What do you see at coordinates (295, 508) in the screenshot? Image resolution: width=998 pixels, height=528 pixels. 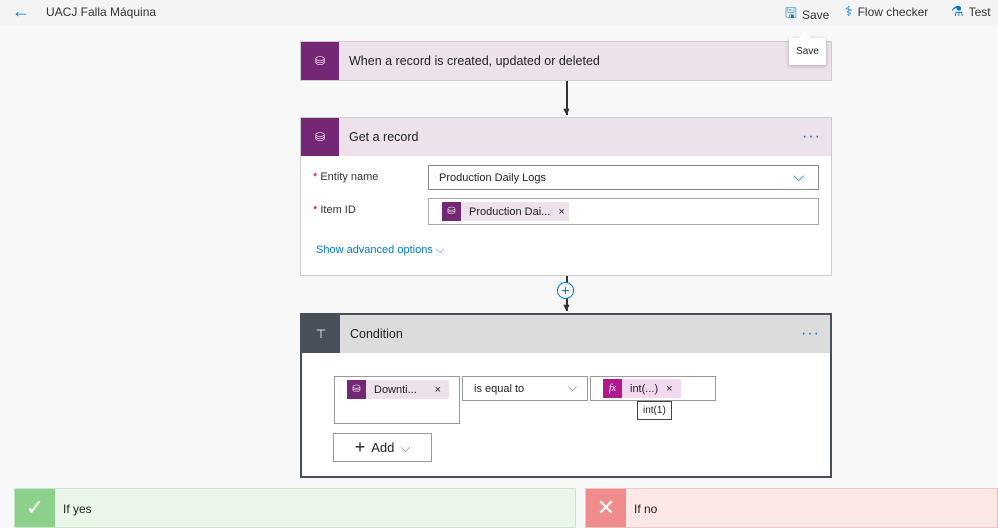 I see `if-yes-branch: ✓ If yes` at bounding box center [295, 508].